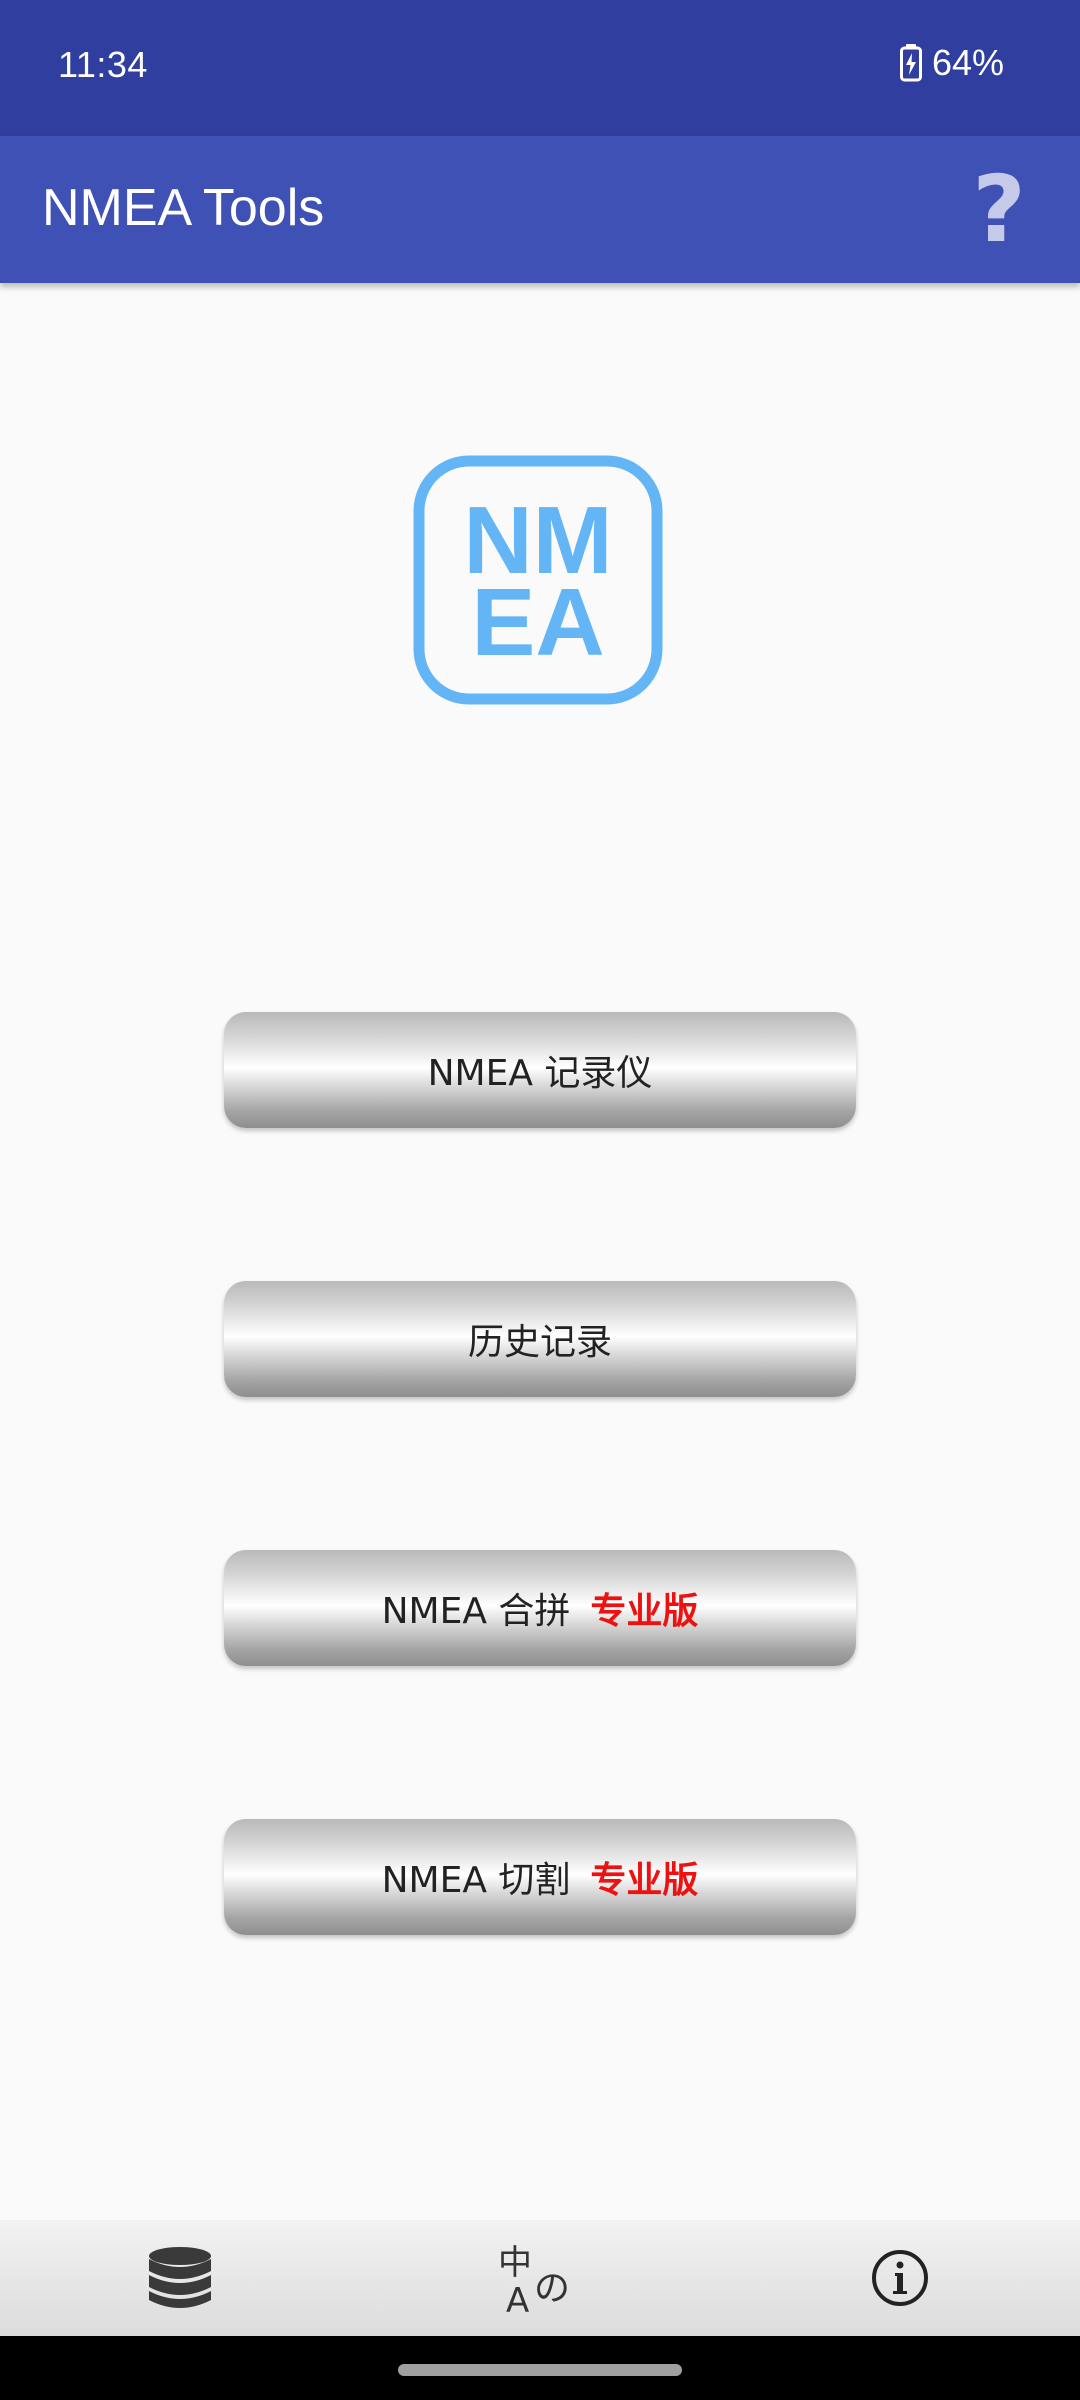 The width and height of the screenshot is (1080, 2400). I want to click on database-icon, so click(180, 2277).